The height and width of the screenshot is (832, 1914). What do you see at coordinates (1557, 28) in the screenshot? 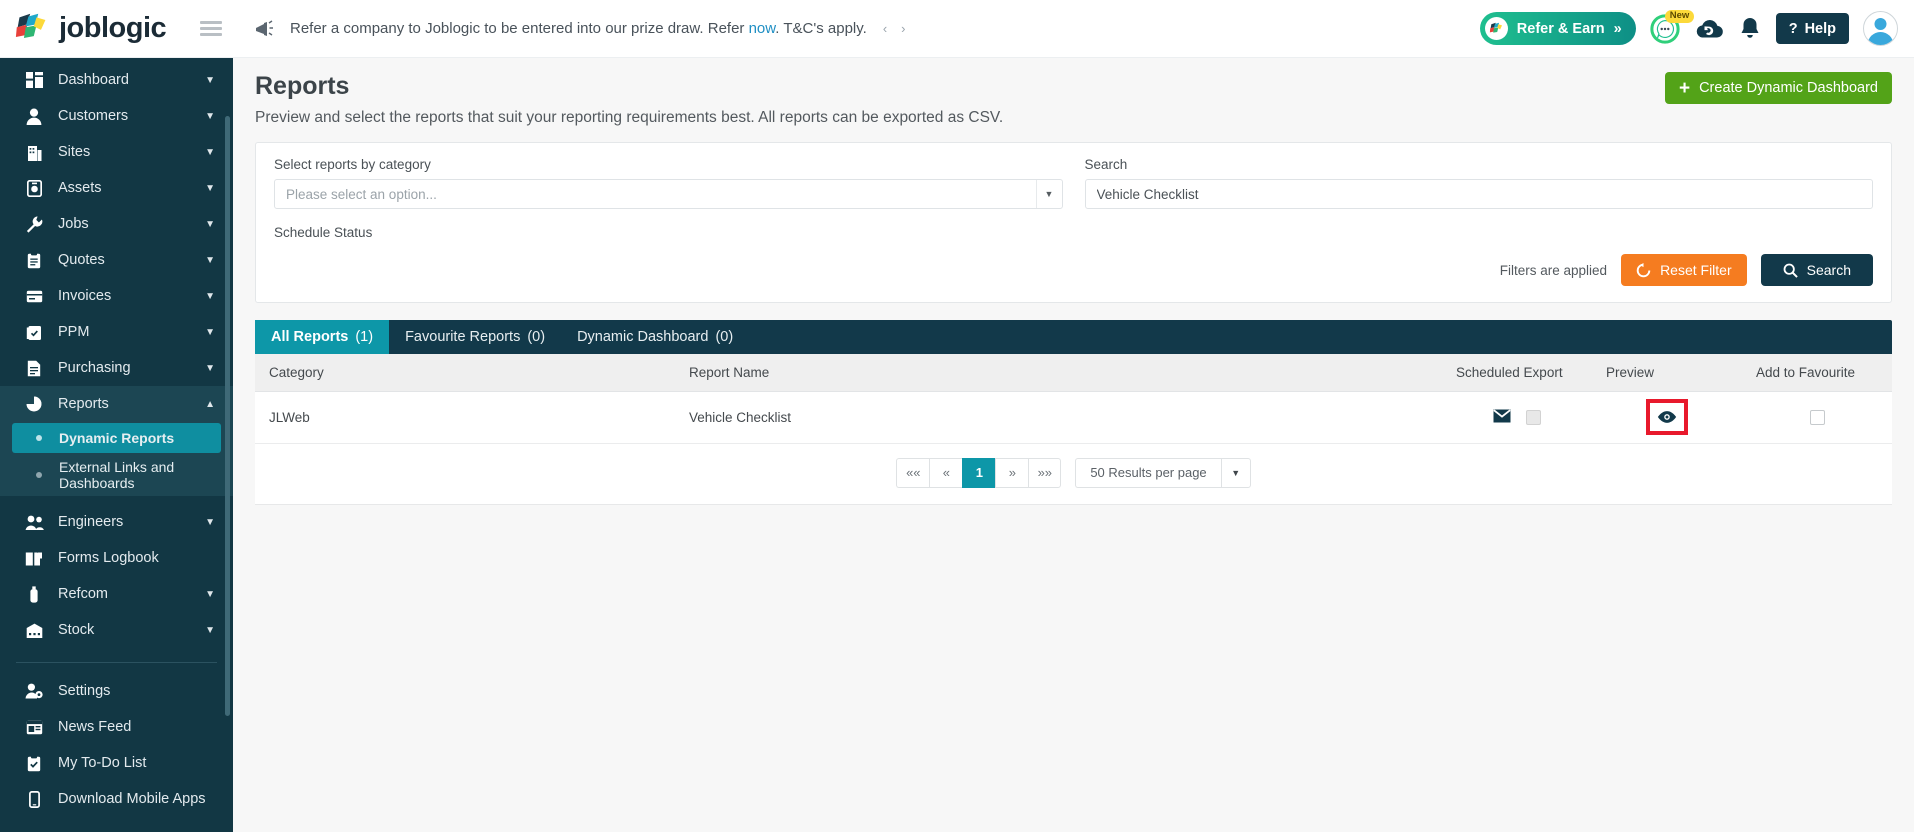
I see `refer-and-earn-button: Refer & Earn »` at bounding box center [1557, 28].